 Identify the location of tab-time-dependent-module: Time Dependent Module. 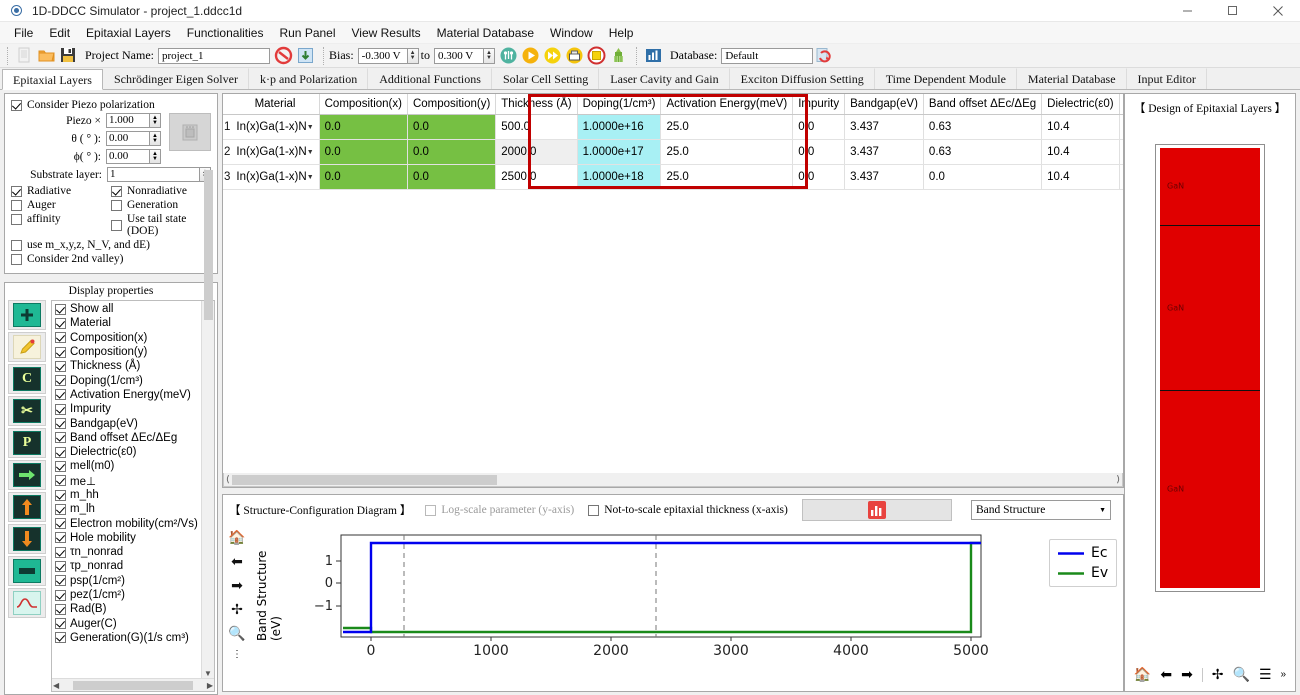
(946, 78).